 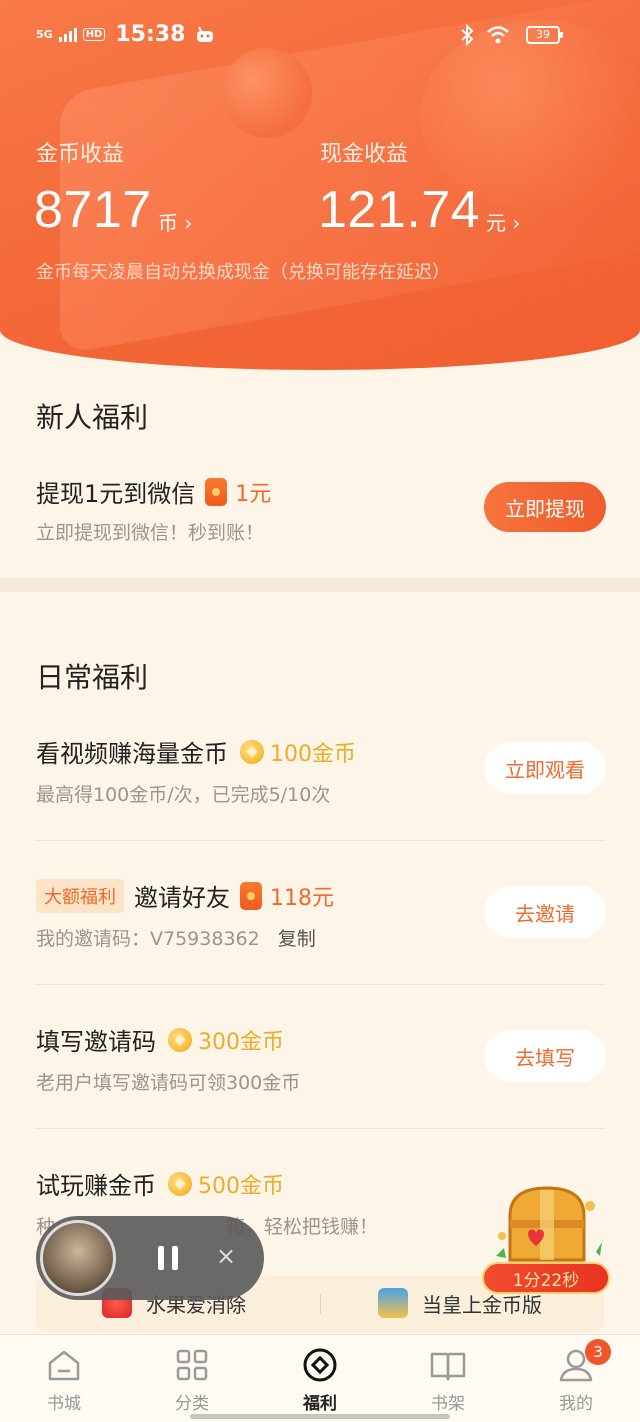 I want to click on cash-earnings-label: 现金收益, so click(x=364, y=154).